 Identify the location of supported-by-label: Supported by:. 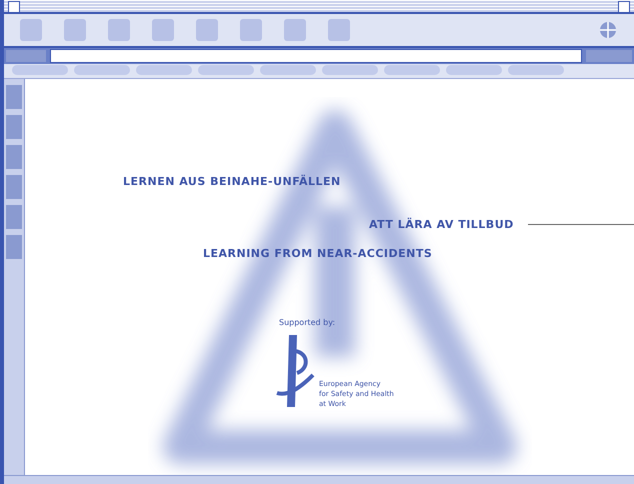
(307, 322).